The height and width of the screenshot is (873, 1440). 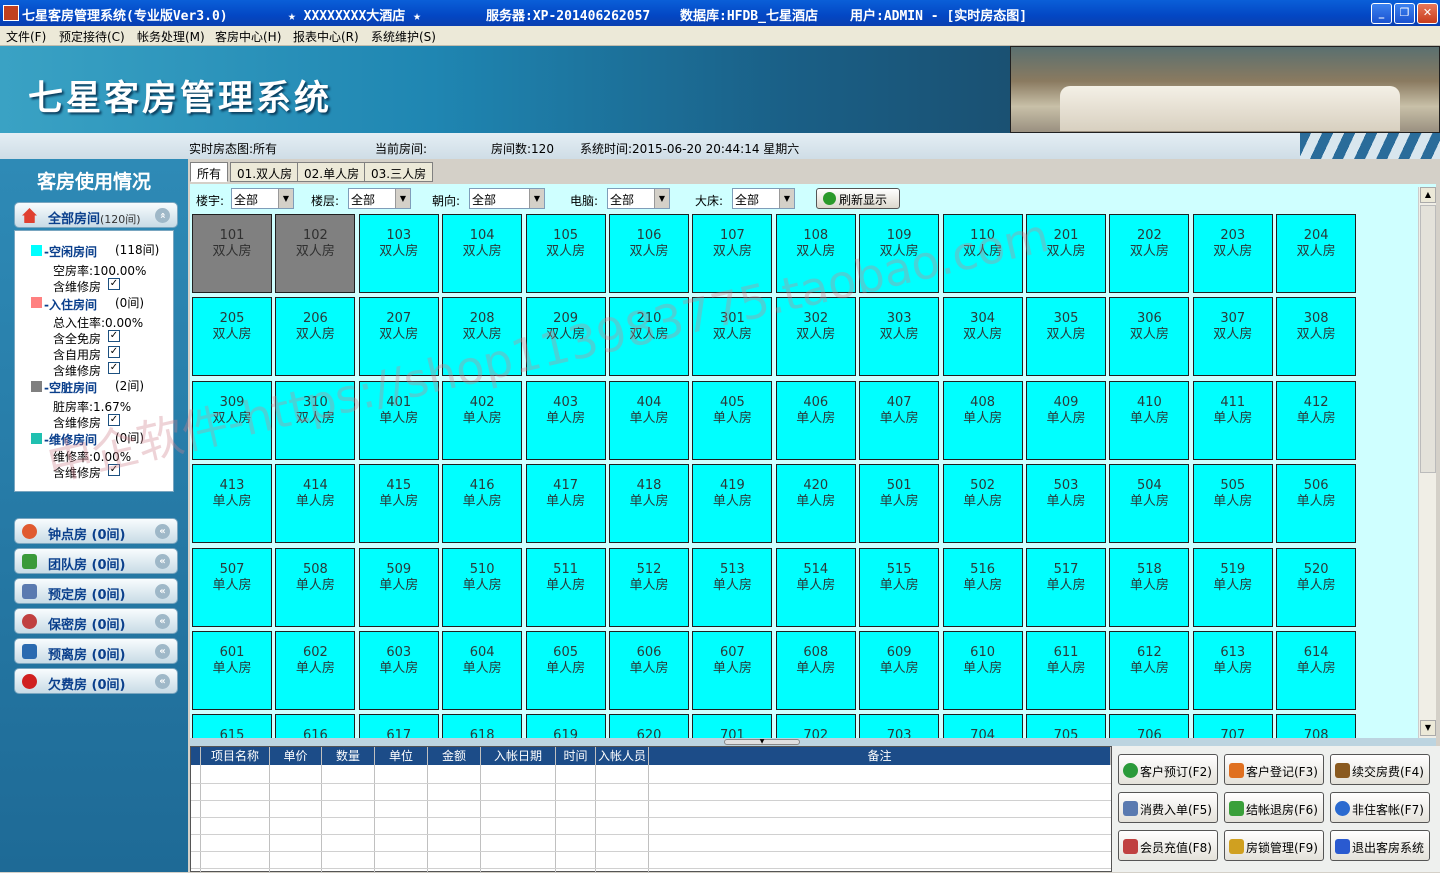 I want to click on scroll-up-icon: ▲, so click(x=1428, y=195).